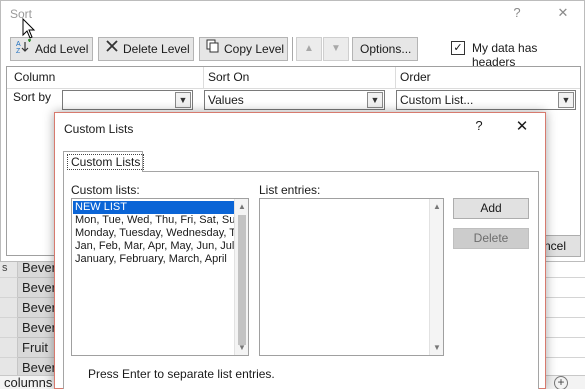  I want to click on sort-column-combo: ▼, so click(127, 100).